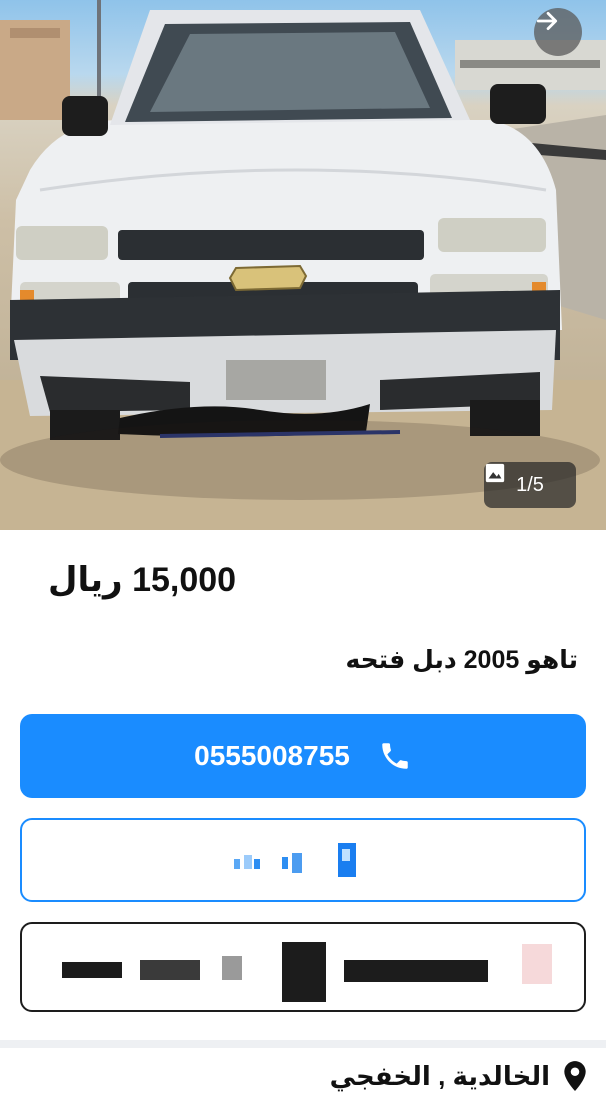 The width and height of the screenshot is (606, 1098). Describe the element at coordinates (575, 1076) in the screenshot. I see `map-pin-icon` at that location.